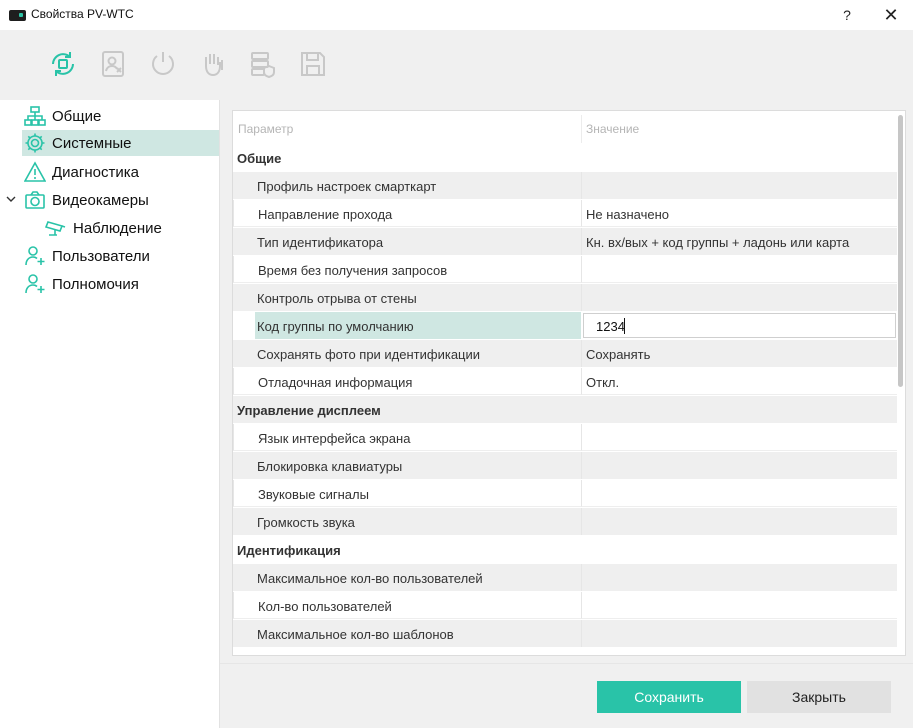 The image size is (913, 728). I want to click on save-disk-icon, so click(313, 64).